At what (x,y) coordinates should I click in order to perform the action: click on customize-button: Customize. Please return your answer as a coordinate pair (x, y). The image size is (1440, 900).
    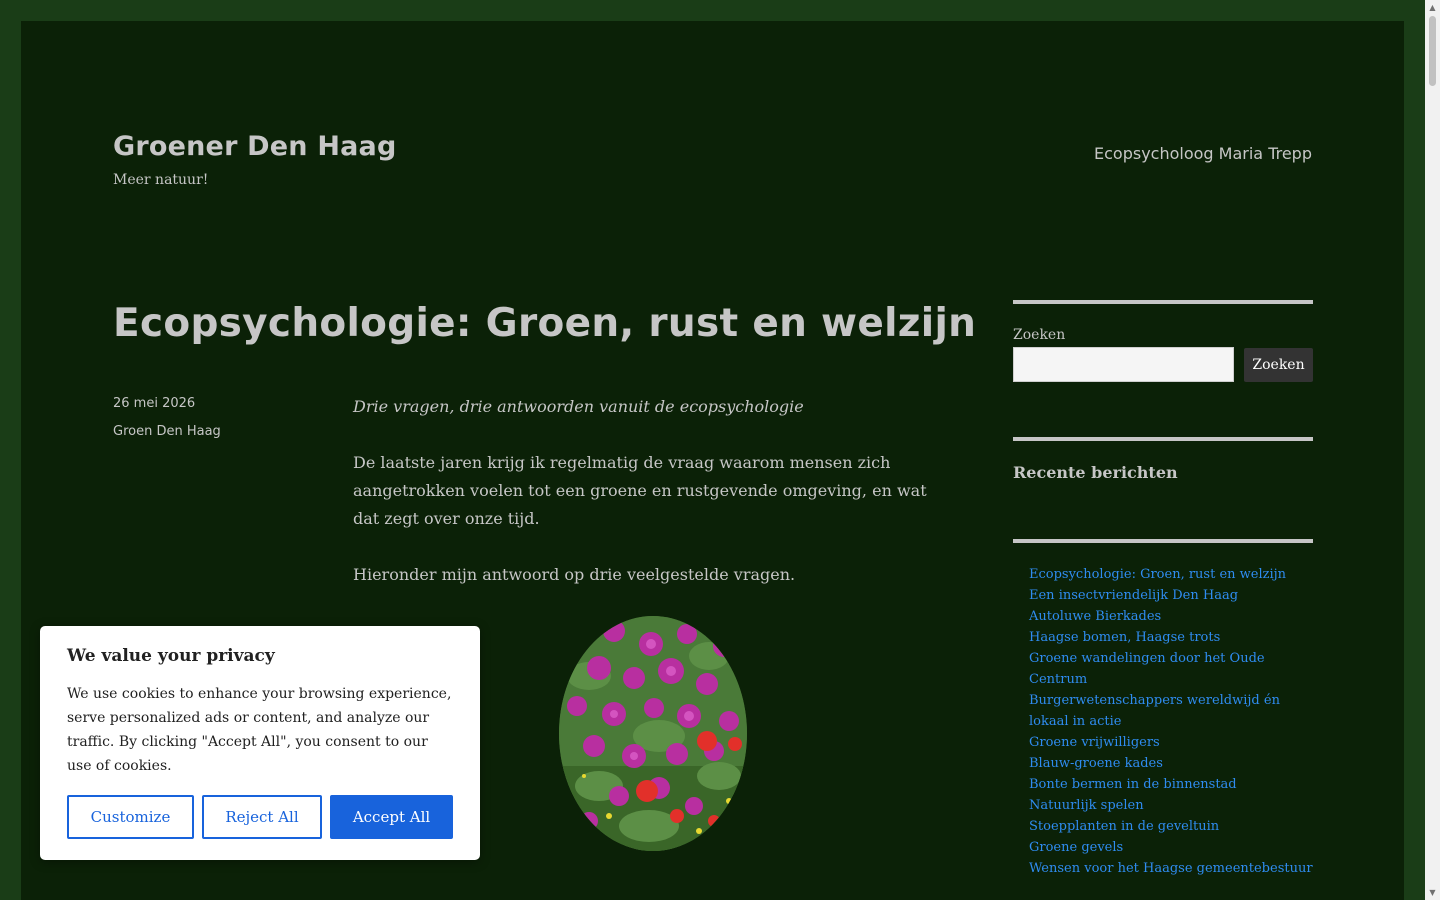
    Looking at the image, I should click on (130, 817).